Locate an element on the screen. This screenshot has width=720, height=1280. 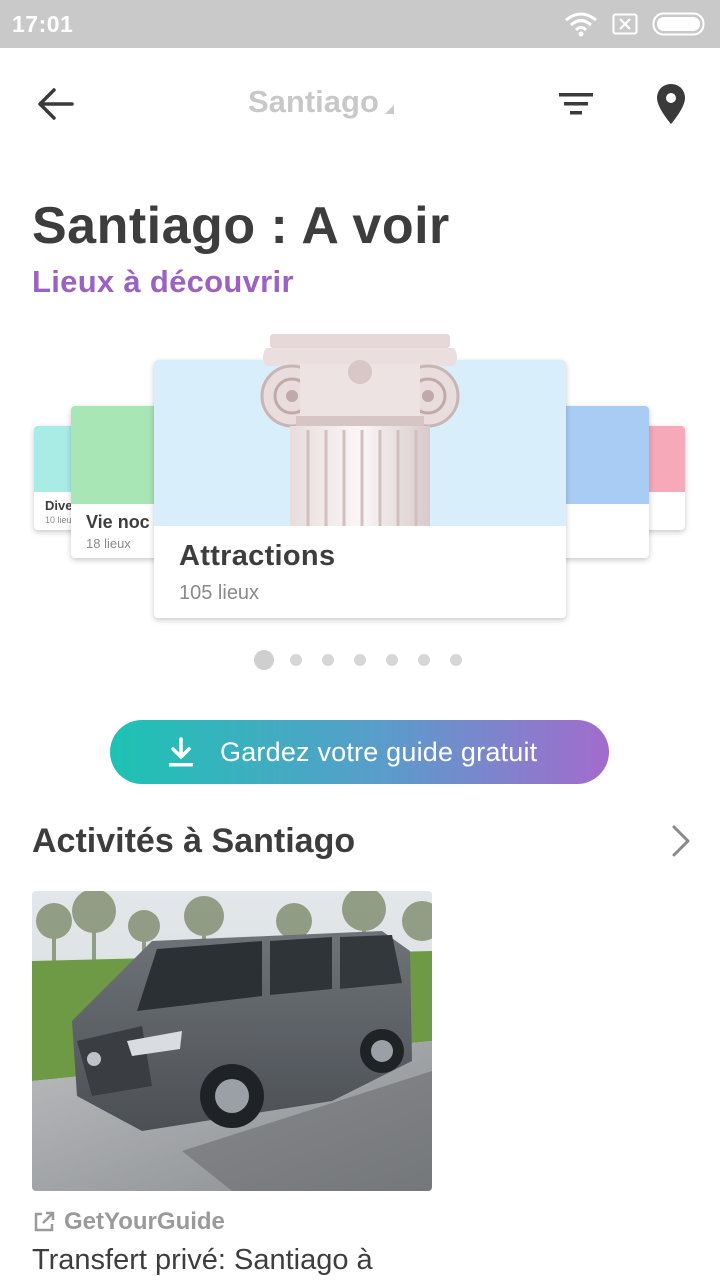
wifi-icon is located at coordinates (581, 24).